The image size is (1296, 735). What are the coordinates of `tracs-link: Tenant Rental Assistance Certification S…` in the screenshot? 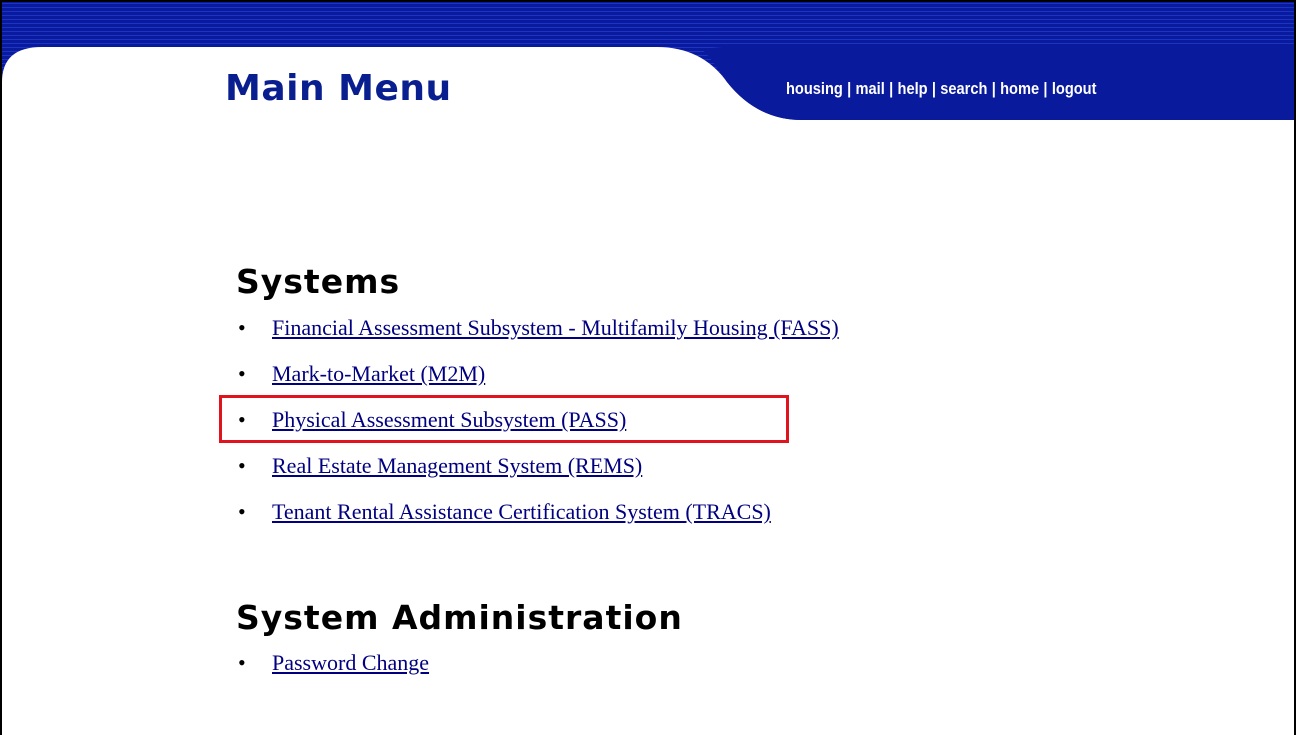 It's located at (521, 511).